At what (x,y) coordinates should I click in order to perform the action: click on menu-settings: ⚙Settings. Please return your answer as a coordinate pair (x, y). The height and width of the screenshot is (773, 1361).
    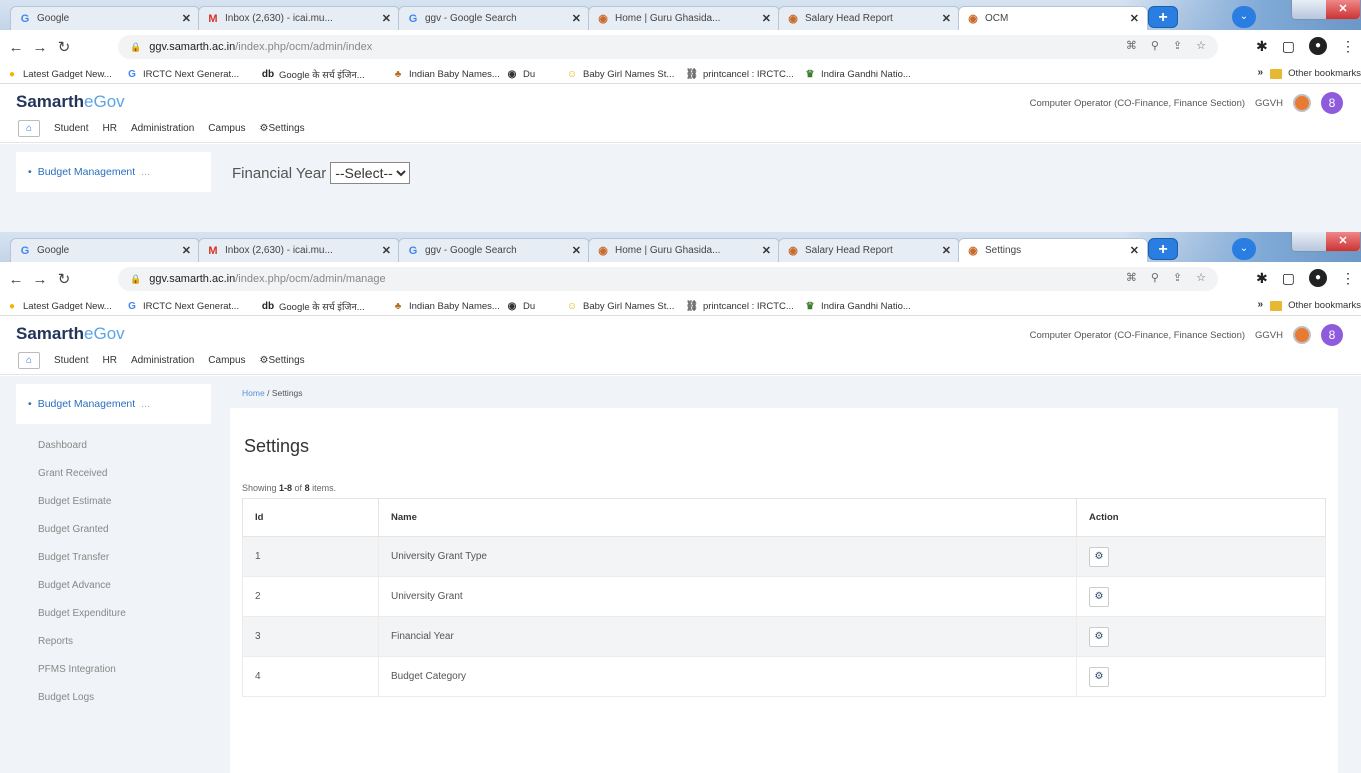
    Looking at the image, I should click on (282, 360).